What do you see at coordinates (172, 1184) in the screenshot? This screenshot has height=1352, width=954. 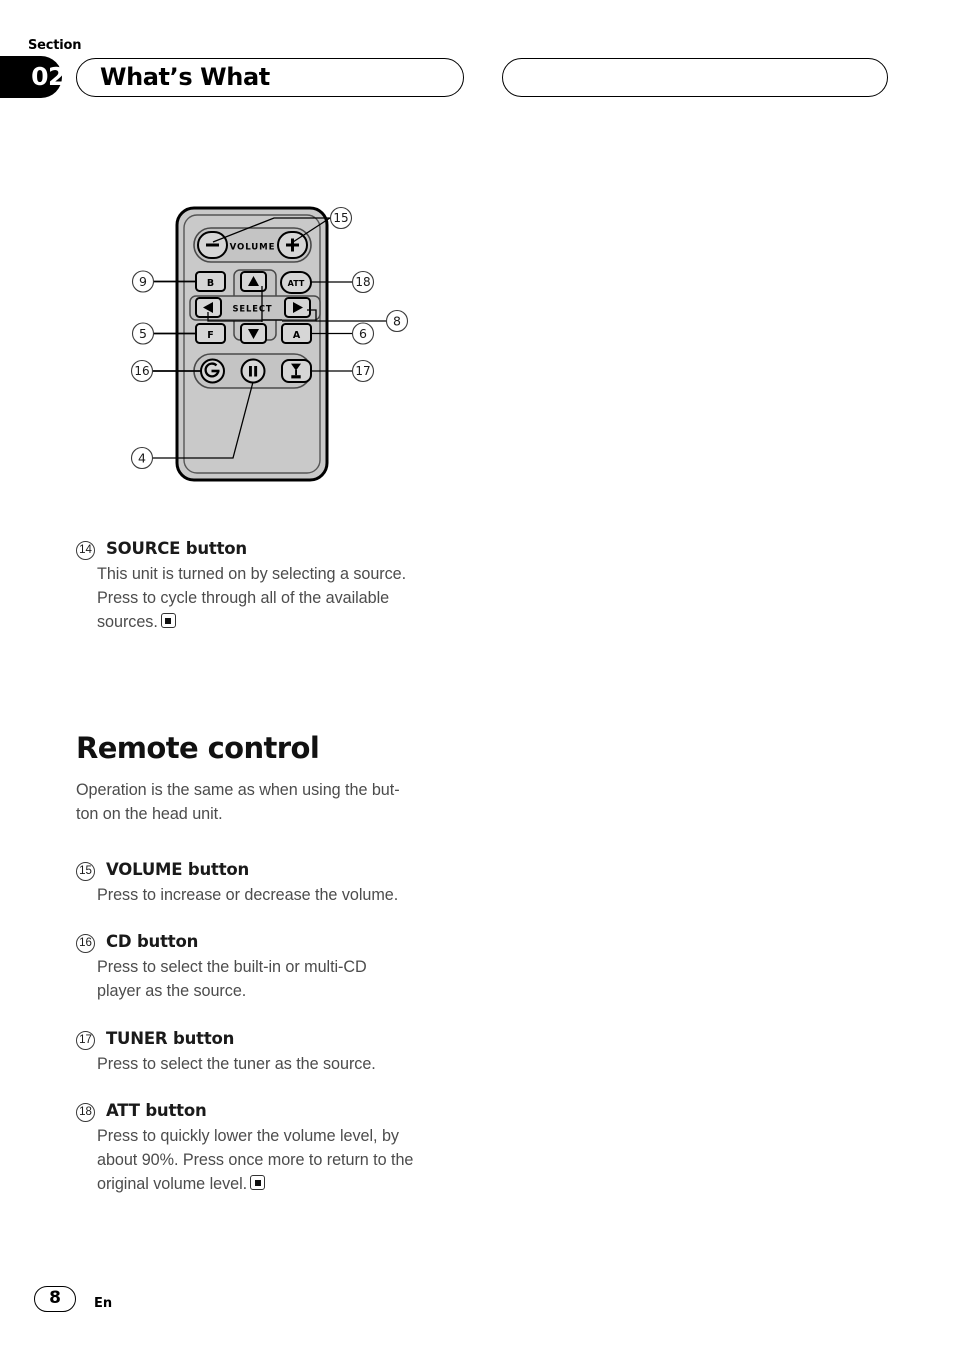 I see `entry-att-line-3-text: original volume level.` at bounding box center [172, 1184].